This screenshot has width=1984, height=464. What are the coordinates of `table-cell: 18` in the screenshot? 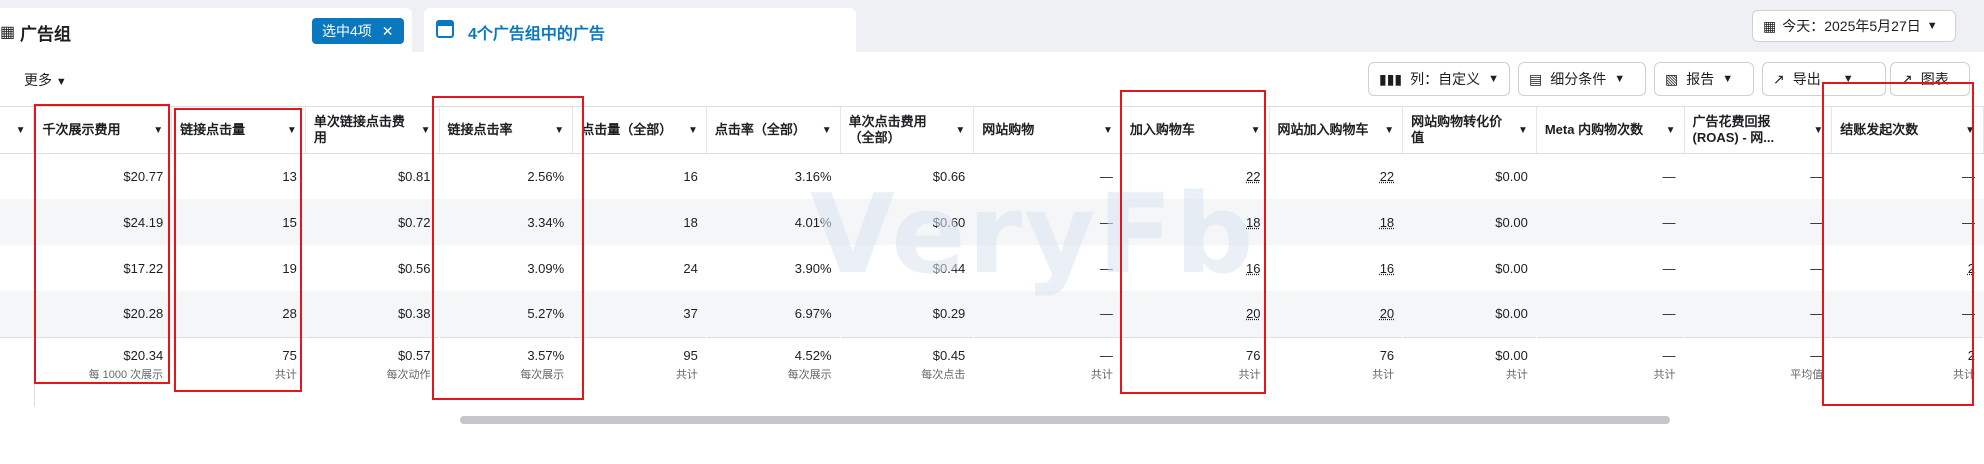 It's located at (639, 222).